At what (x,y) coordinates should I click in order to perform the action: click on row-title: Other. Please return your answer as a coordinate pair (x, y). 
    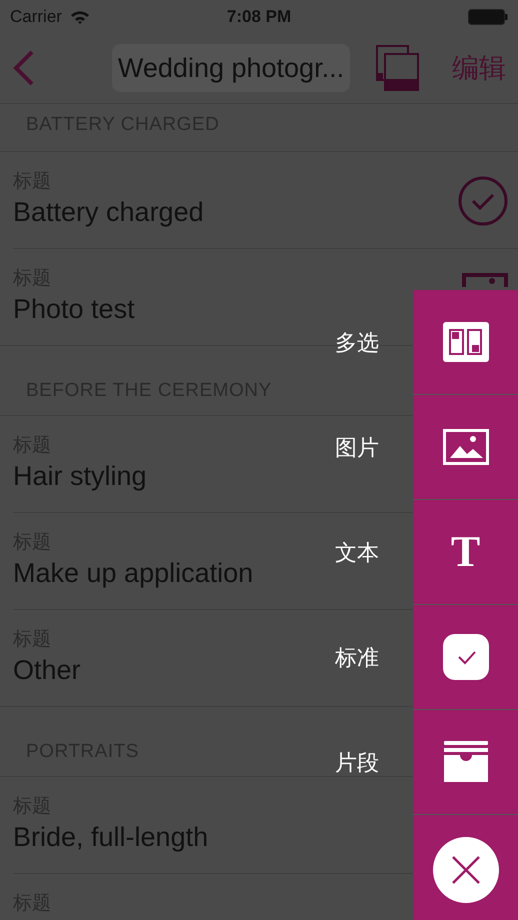
    Looking at the image, I should click on (47, 670).